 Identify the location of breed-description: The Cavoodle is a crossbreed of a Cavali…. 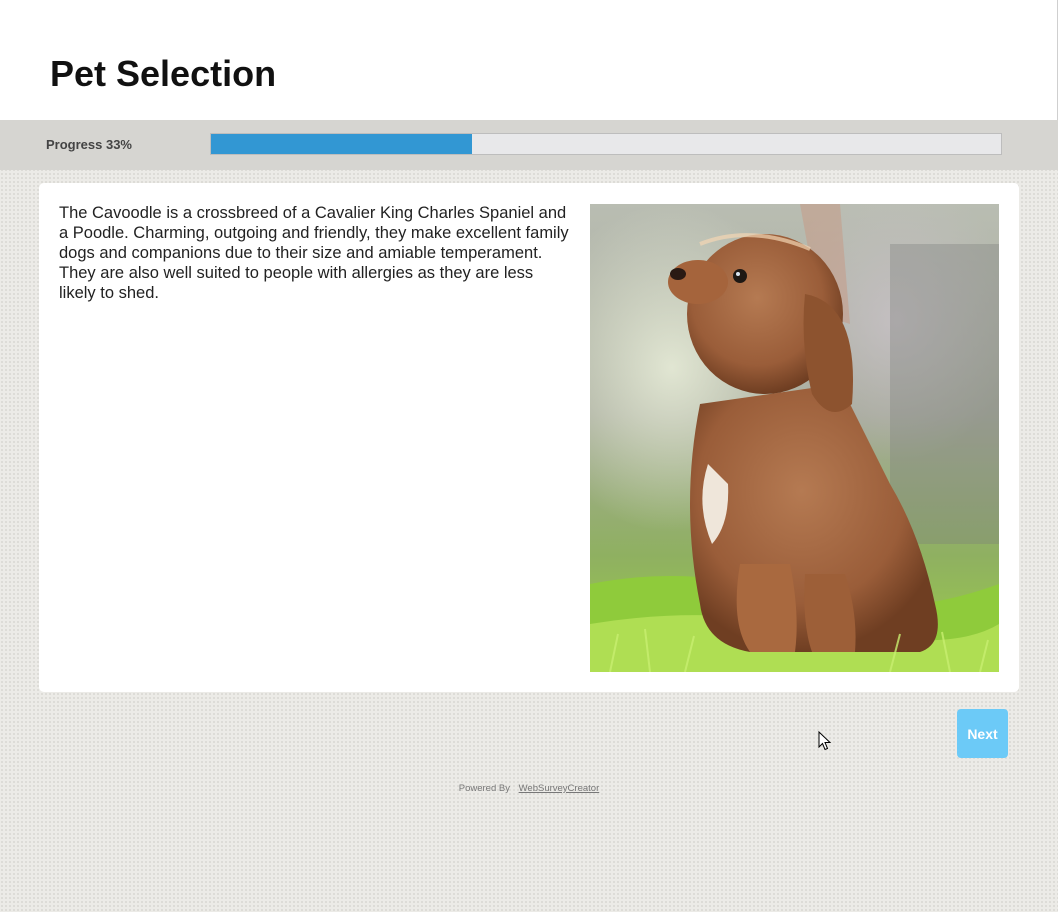
(314, 253).